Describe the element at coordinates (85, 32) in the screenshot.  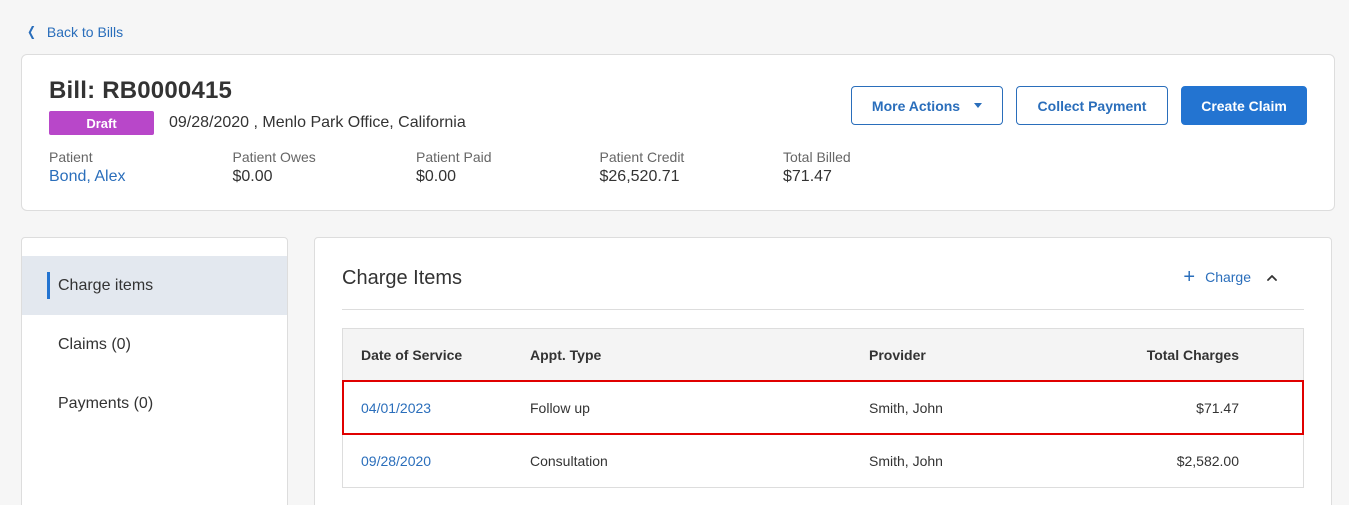
I see `back-link-label: Back to Bills` at that location.